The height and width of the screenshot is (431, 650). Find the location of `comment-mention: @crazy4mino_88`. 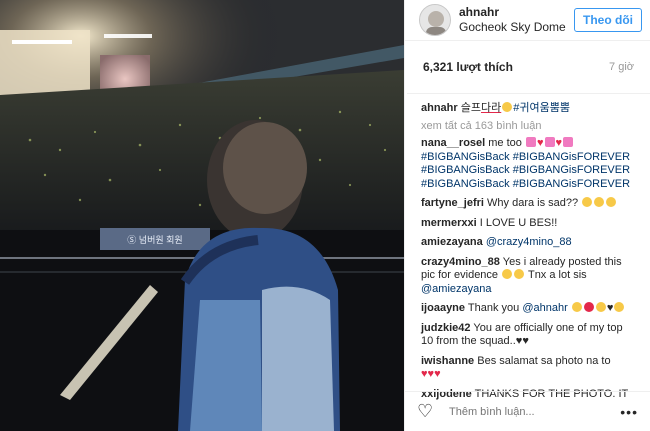

comment-mention: @crazy4mino_88 is located at coordinates (529, 242).